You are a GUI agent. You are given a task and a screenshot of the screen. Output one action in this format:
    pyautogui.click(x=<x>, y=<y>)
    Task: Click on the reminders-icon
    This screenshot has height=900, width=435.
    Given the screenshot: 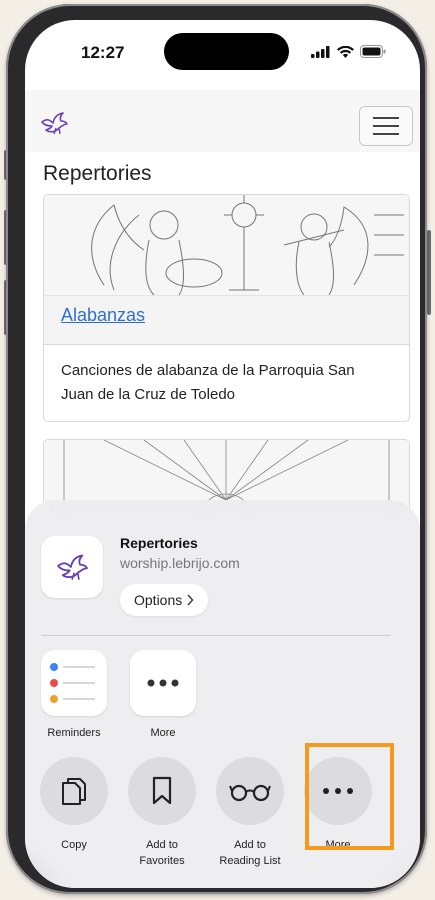 What is the action you would take?
    pyautogui.click(x=72, y=683)
    